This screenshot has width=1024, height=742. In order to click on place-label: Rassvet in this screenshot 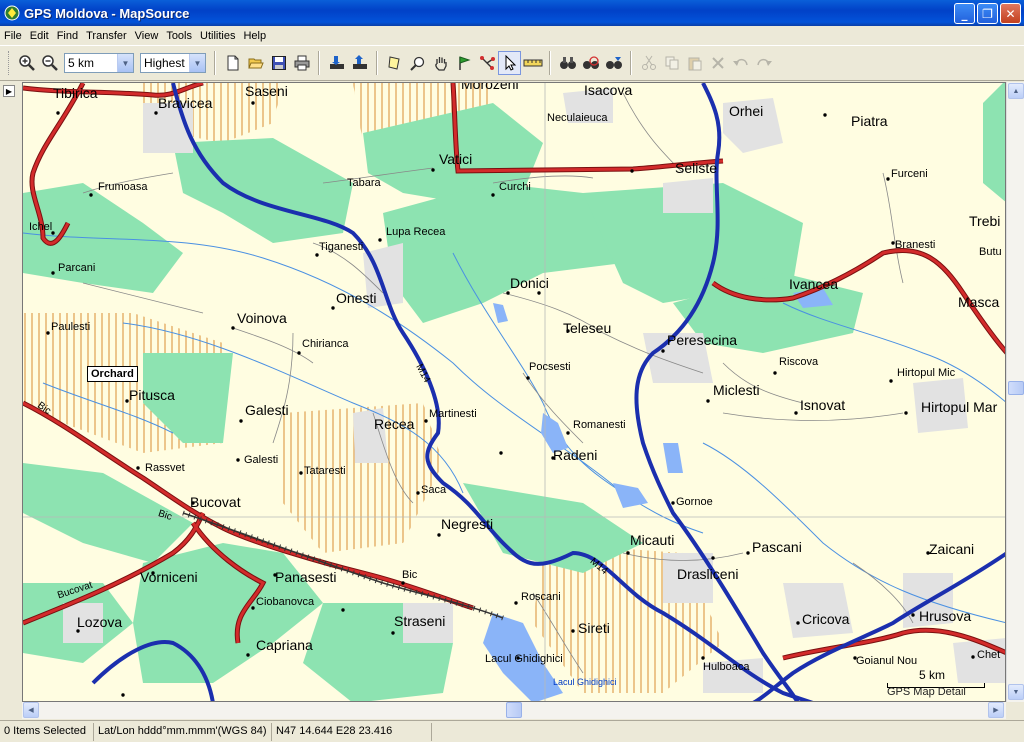, I will do `click(165, 468)`.